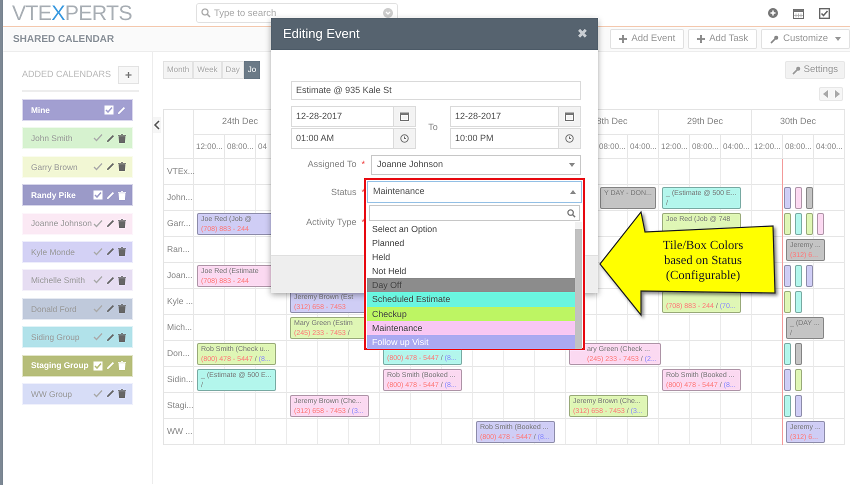 The width and height of the screenshot is (850, 485). Describe the element at coordinates (814, 70) in the screenshot. I see `settings-button: Settings` at that location.